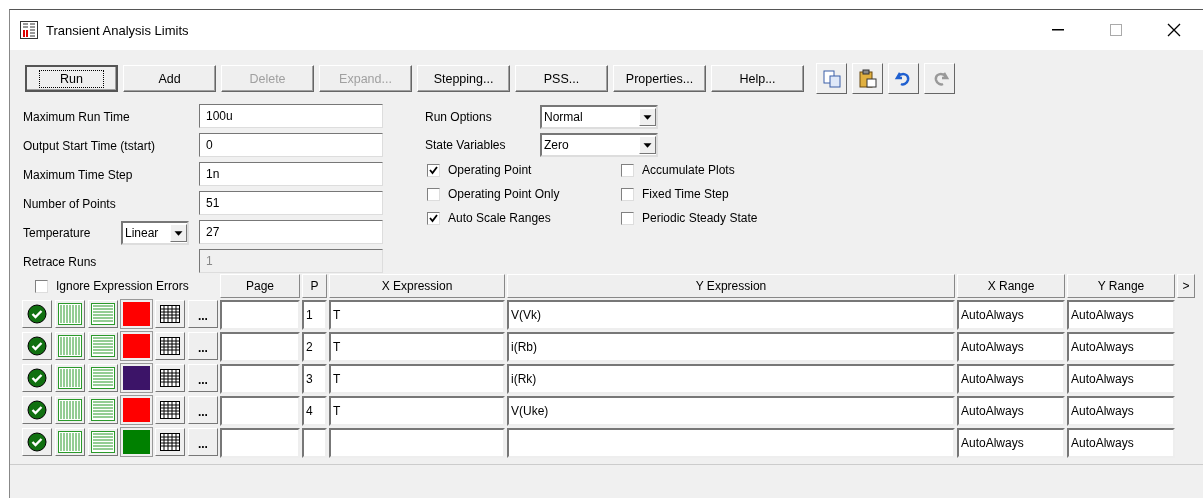 The width and height of the screenshot is (1203, 498). Describe the element at coordinates (260, 286) in the screenshot. I see `column-header: Page` at that location.